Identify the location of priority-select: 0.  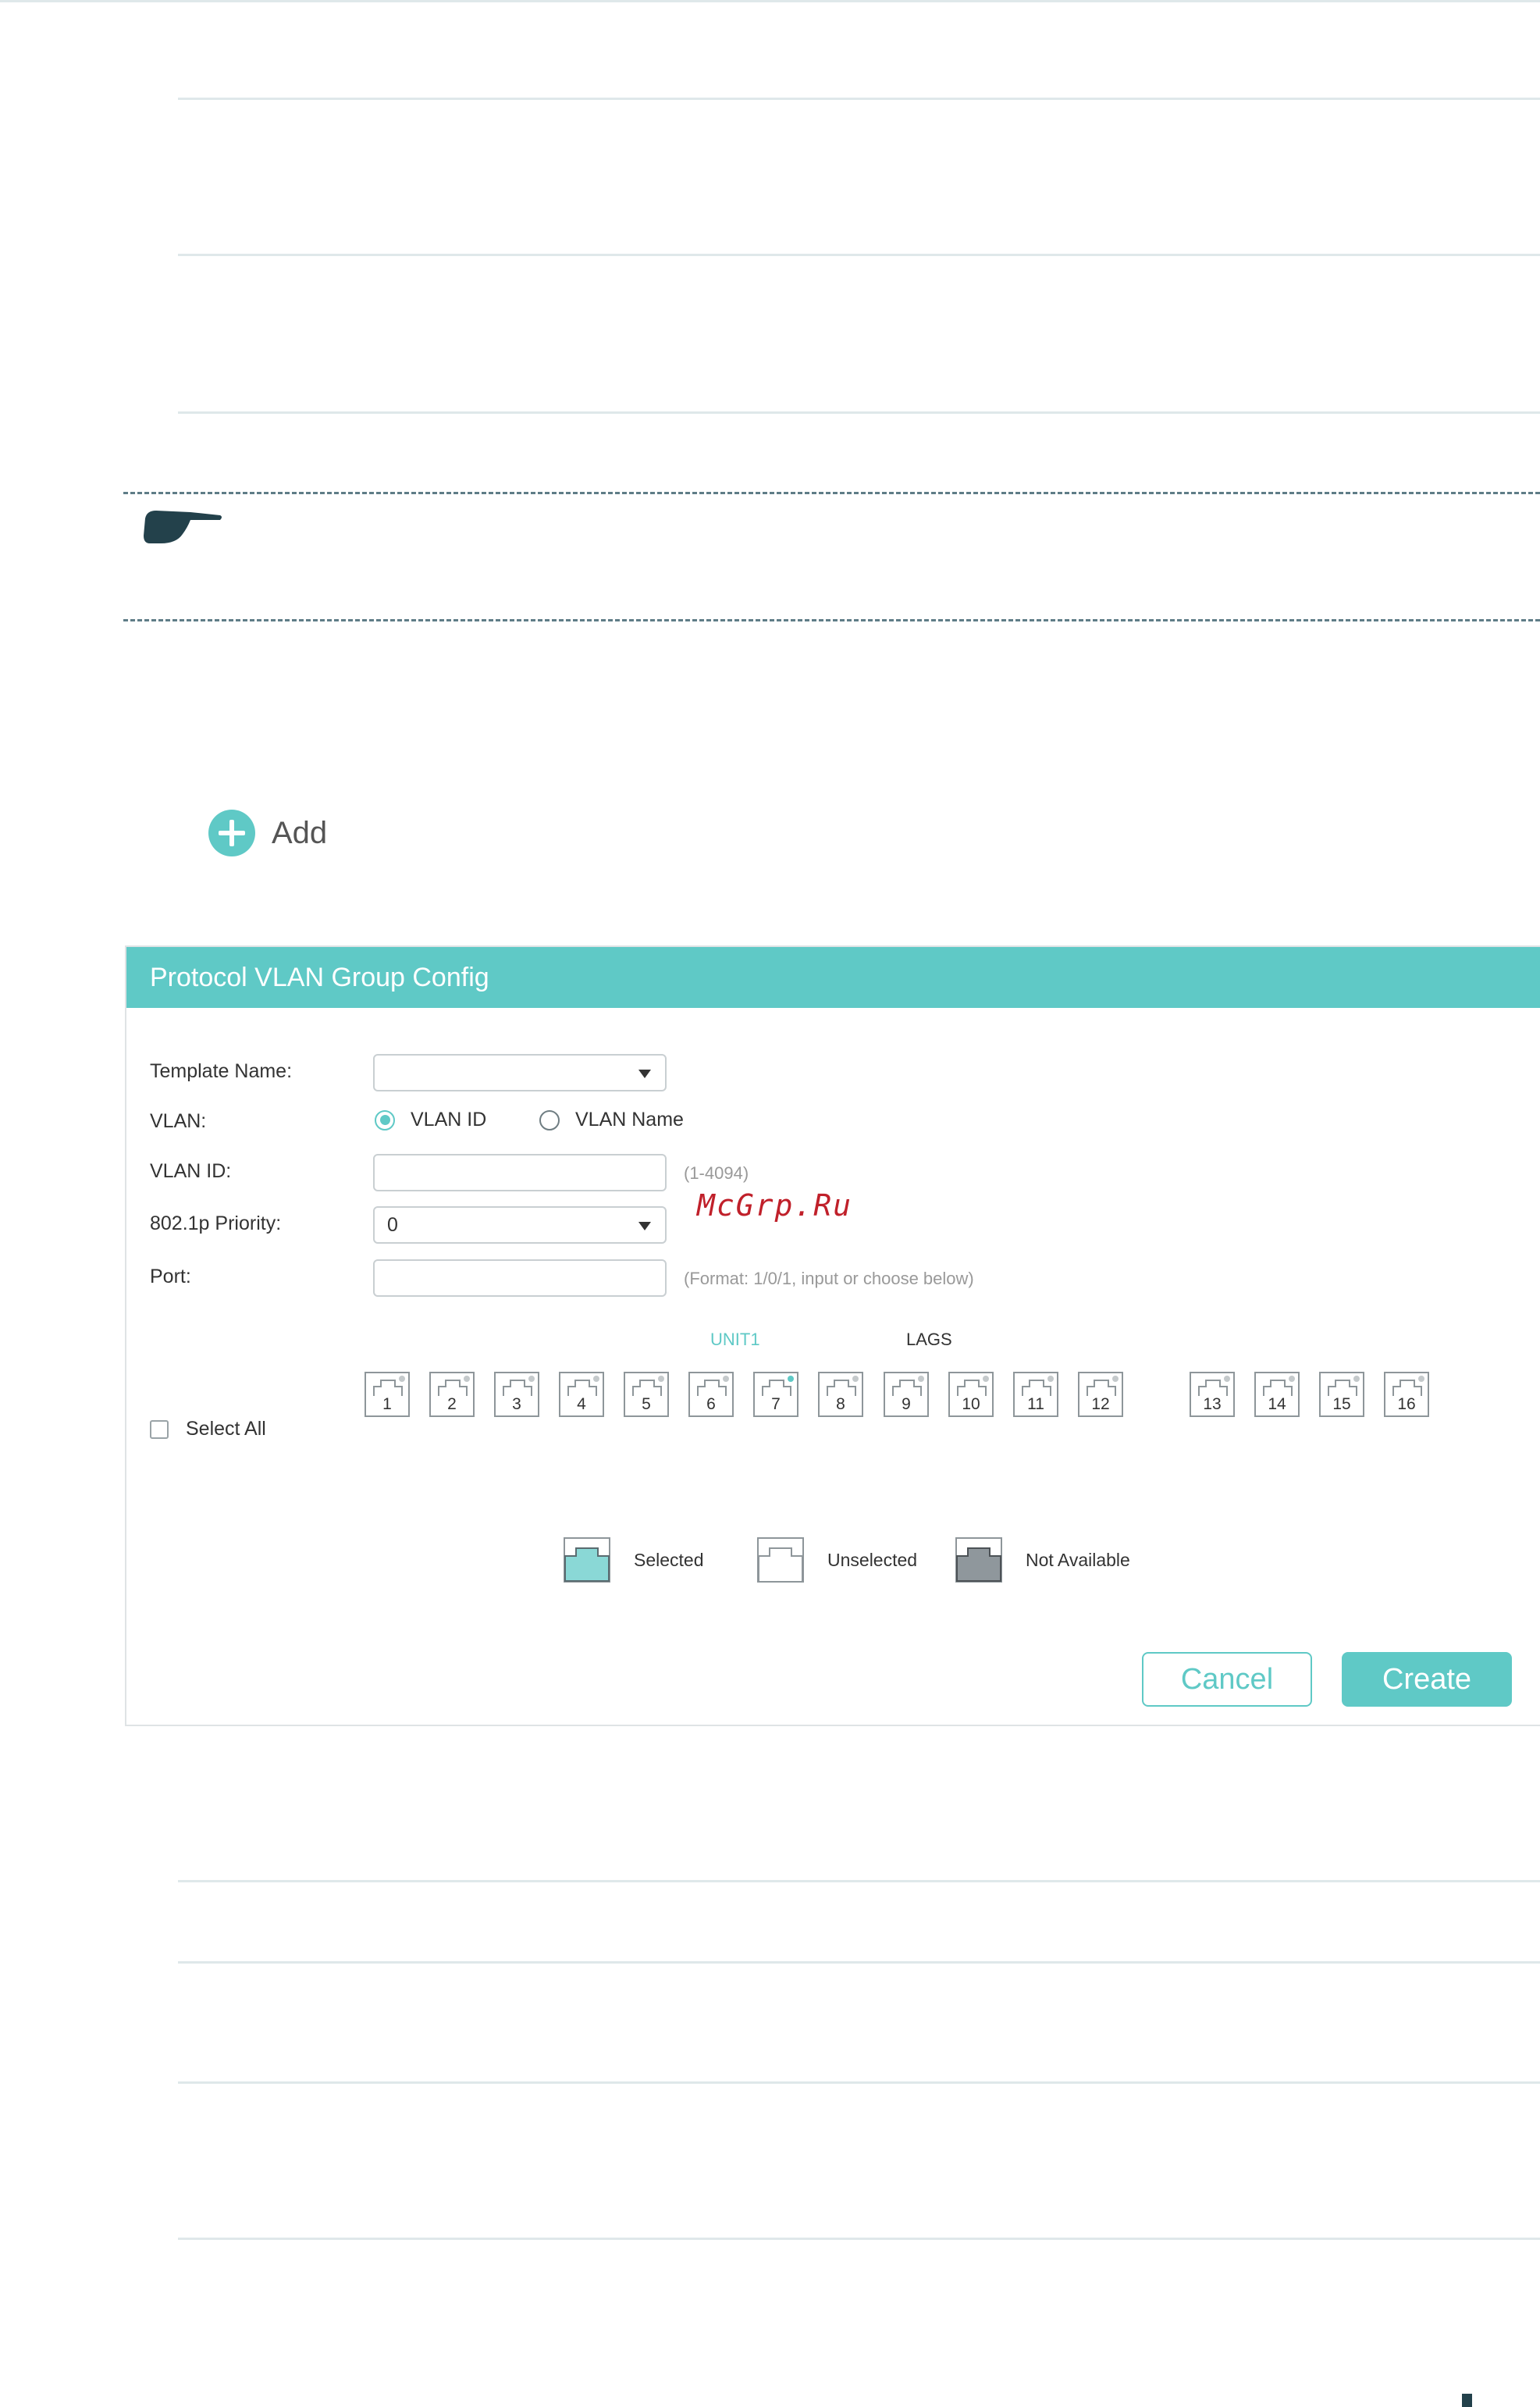
(520, 1225).